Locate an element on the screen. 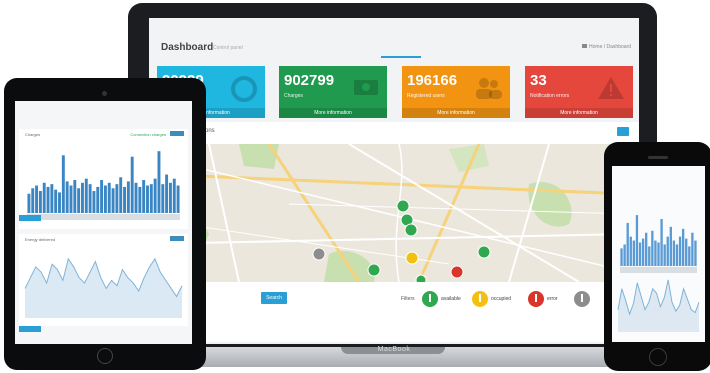 This screenshot has height=373, width=710. legend-occupied: occupied is located at coordinates (491, 301).